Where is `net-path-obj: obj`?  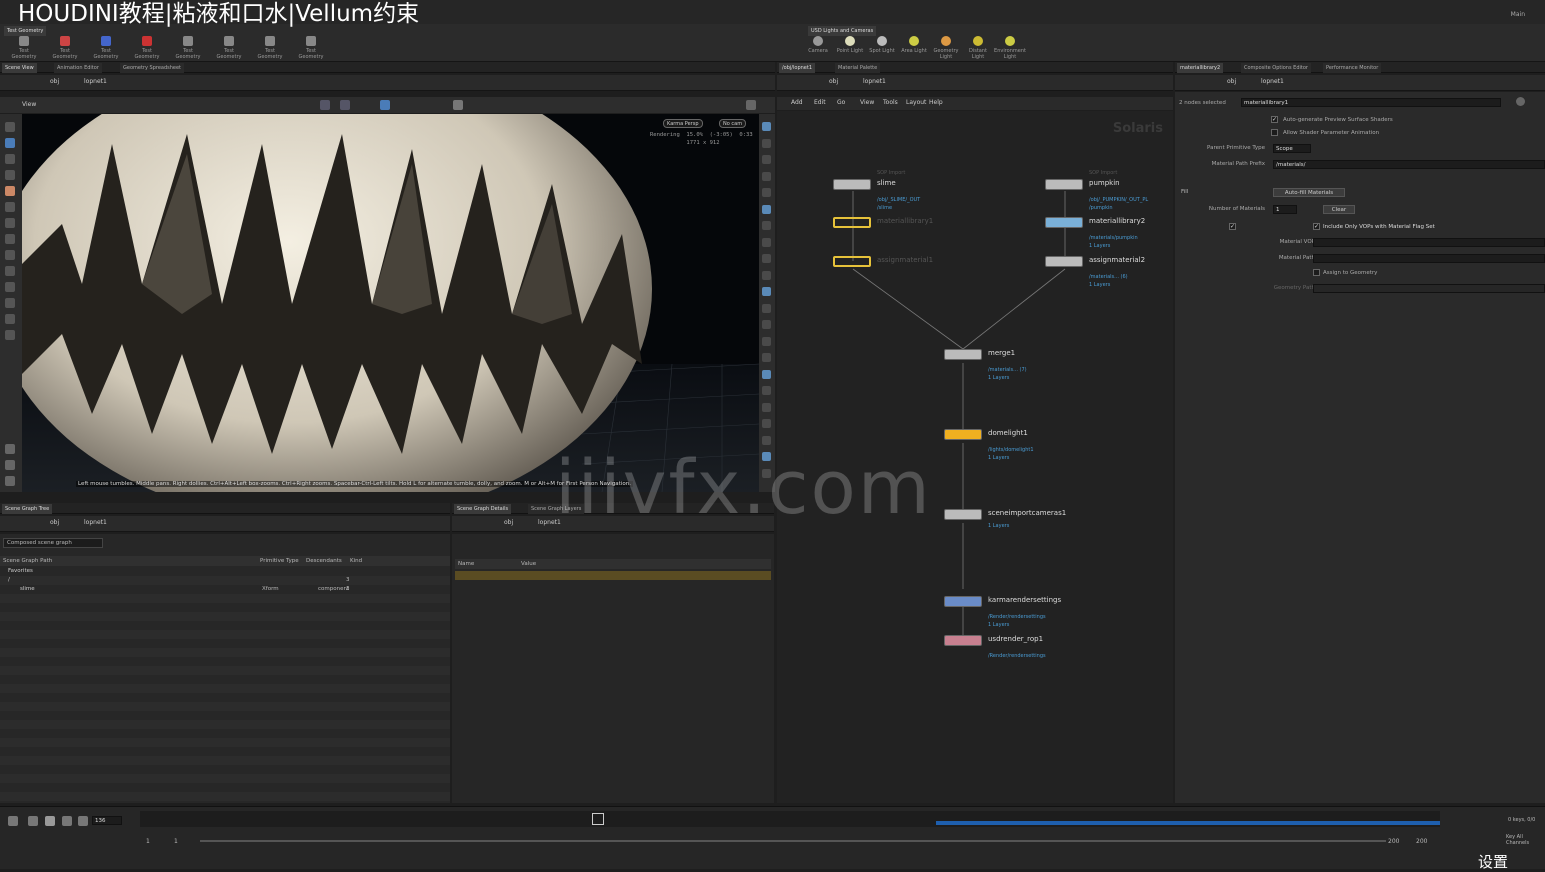
net-path-obj: obj is located at coordinates (833, 81).